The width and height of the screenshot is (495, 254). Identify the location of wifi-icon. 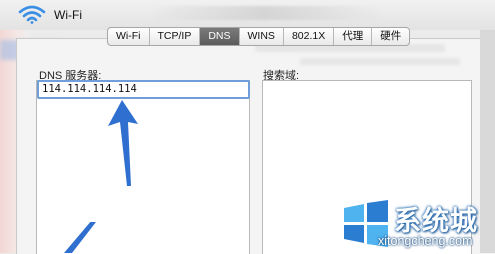
(32, 14).